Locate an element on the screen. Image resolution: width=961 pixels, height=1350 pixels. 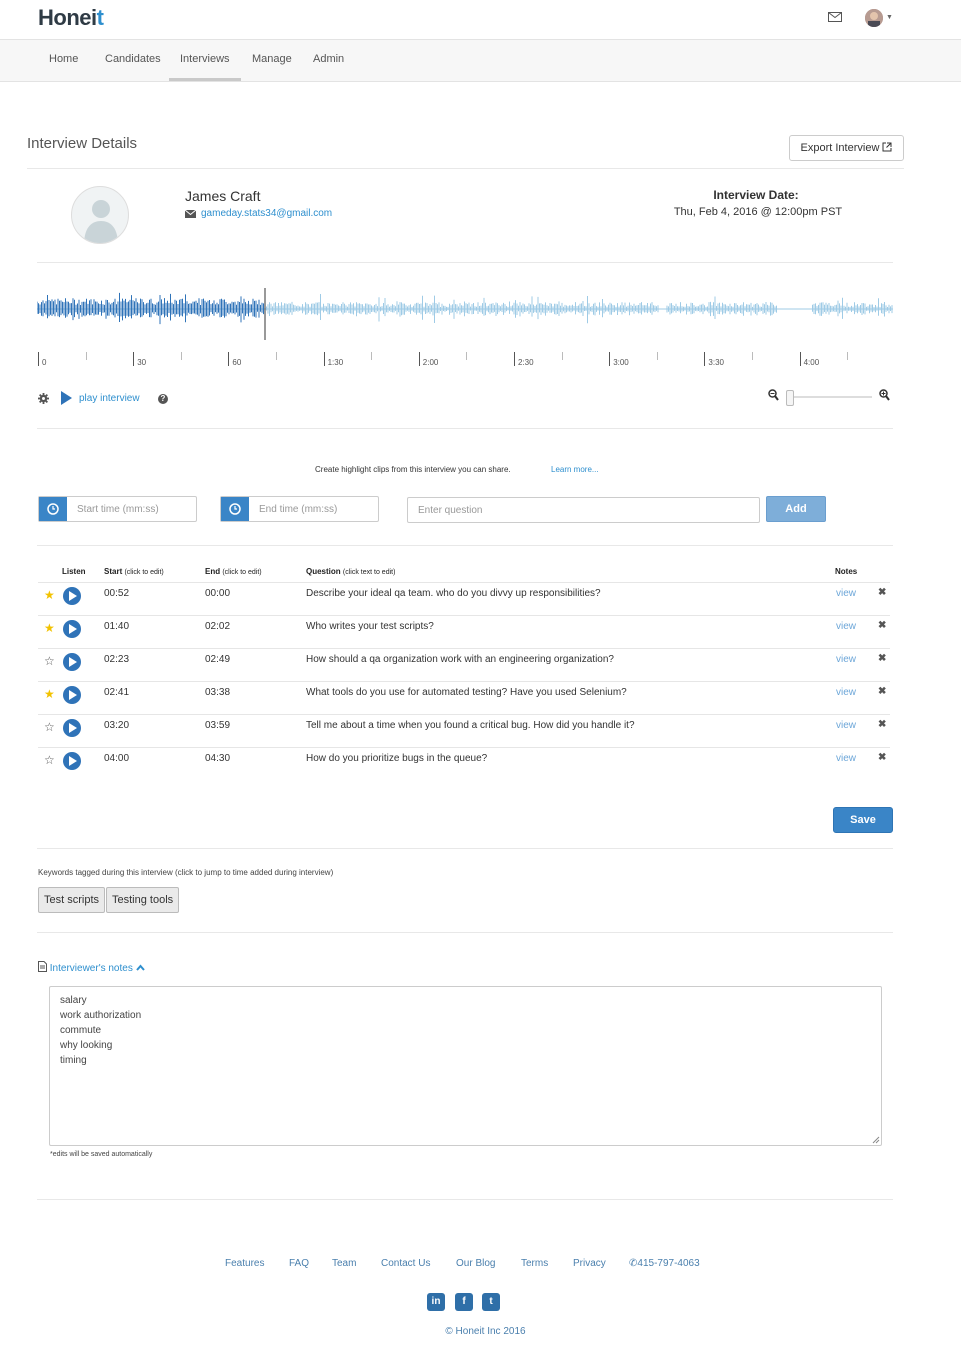
question-input: Enter question is located at coordinates (583, 510).